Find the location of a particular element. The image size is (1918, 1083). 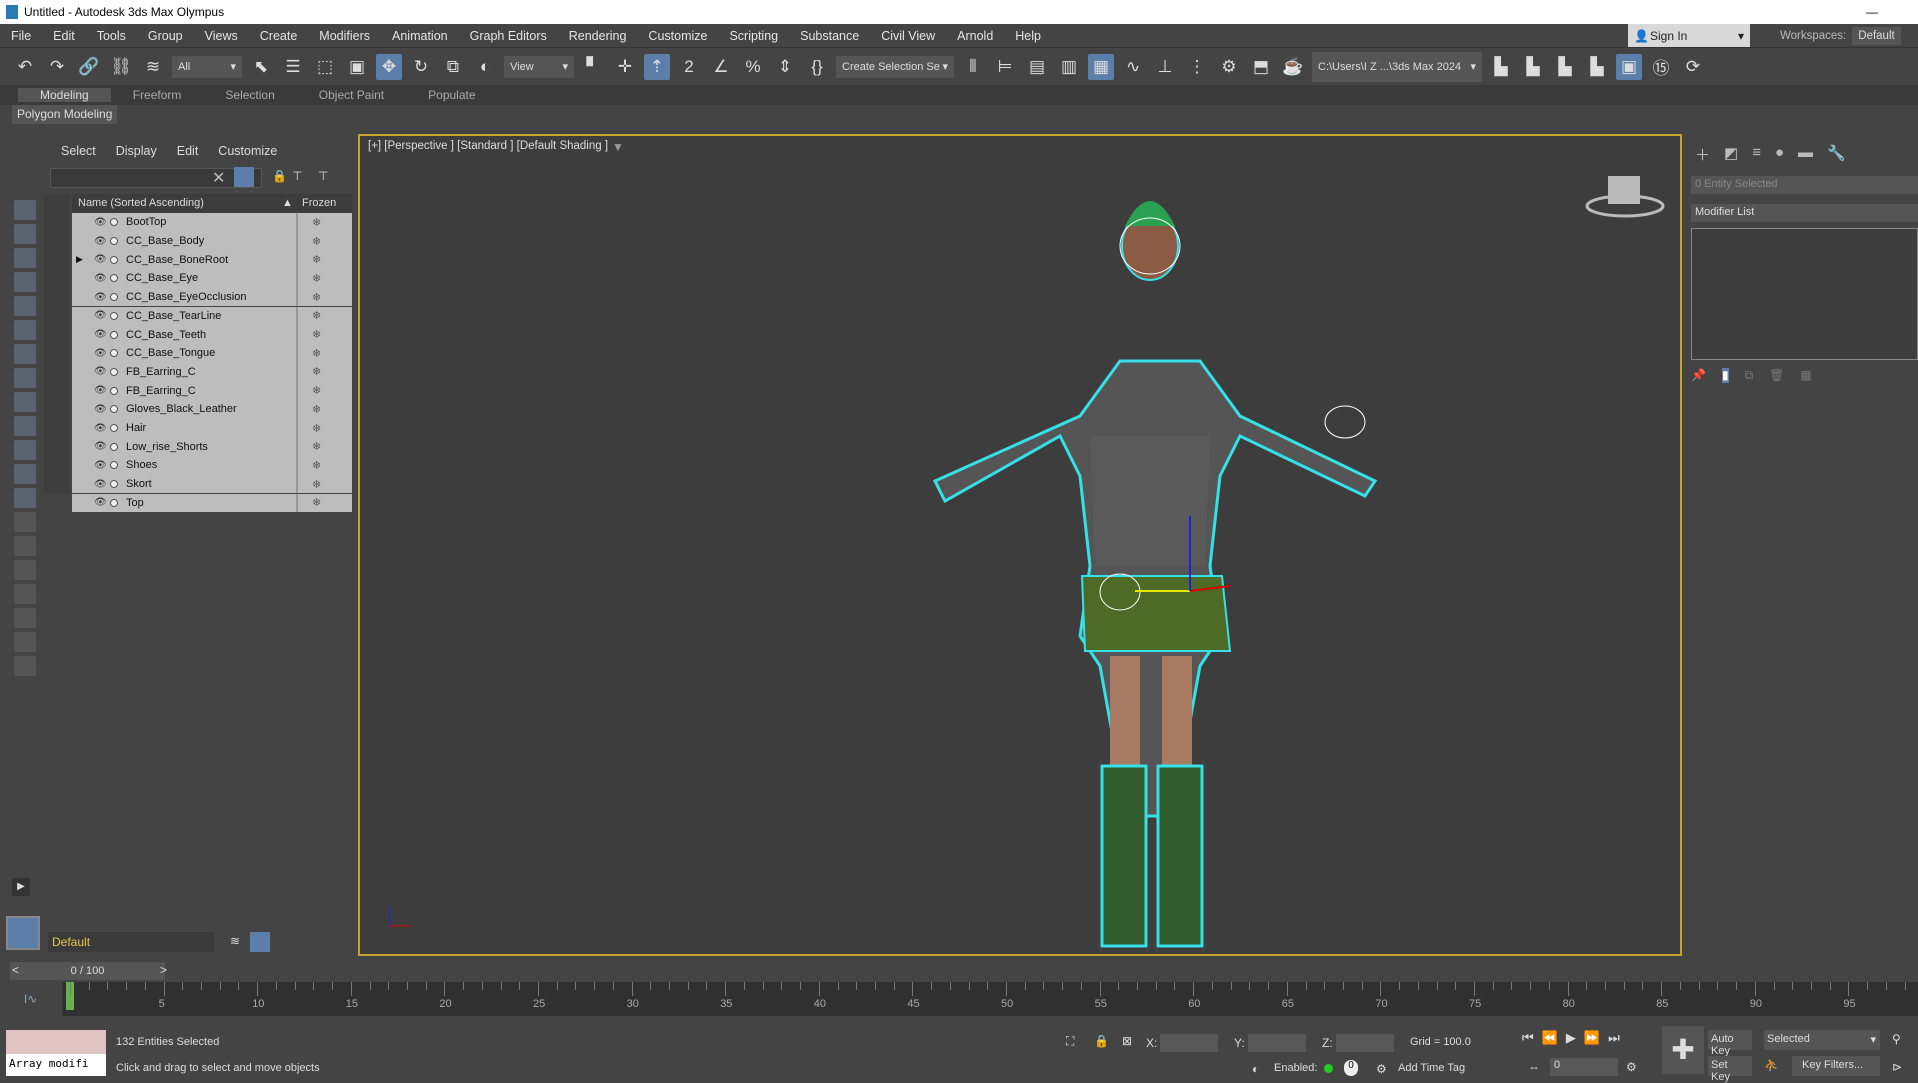

set-key-button: Set Key is located at coordinates (1730, 1069).